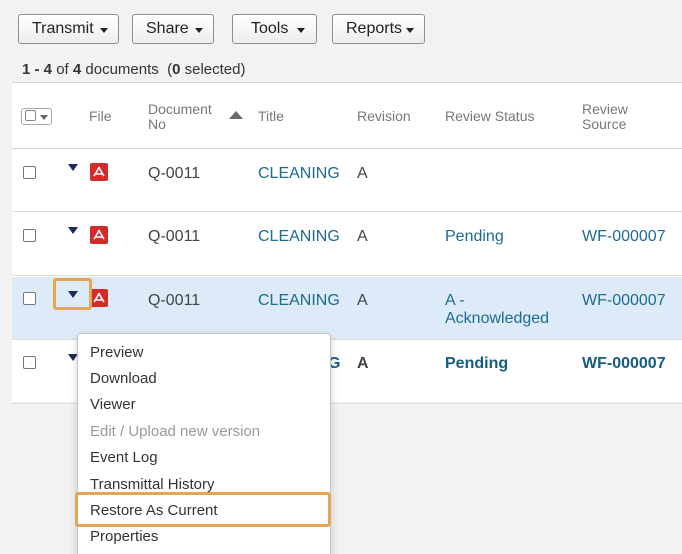 This screenshot has width=682, height=554. I want to click on cell-review-status: A - Acknowledged, so click(497, 310).